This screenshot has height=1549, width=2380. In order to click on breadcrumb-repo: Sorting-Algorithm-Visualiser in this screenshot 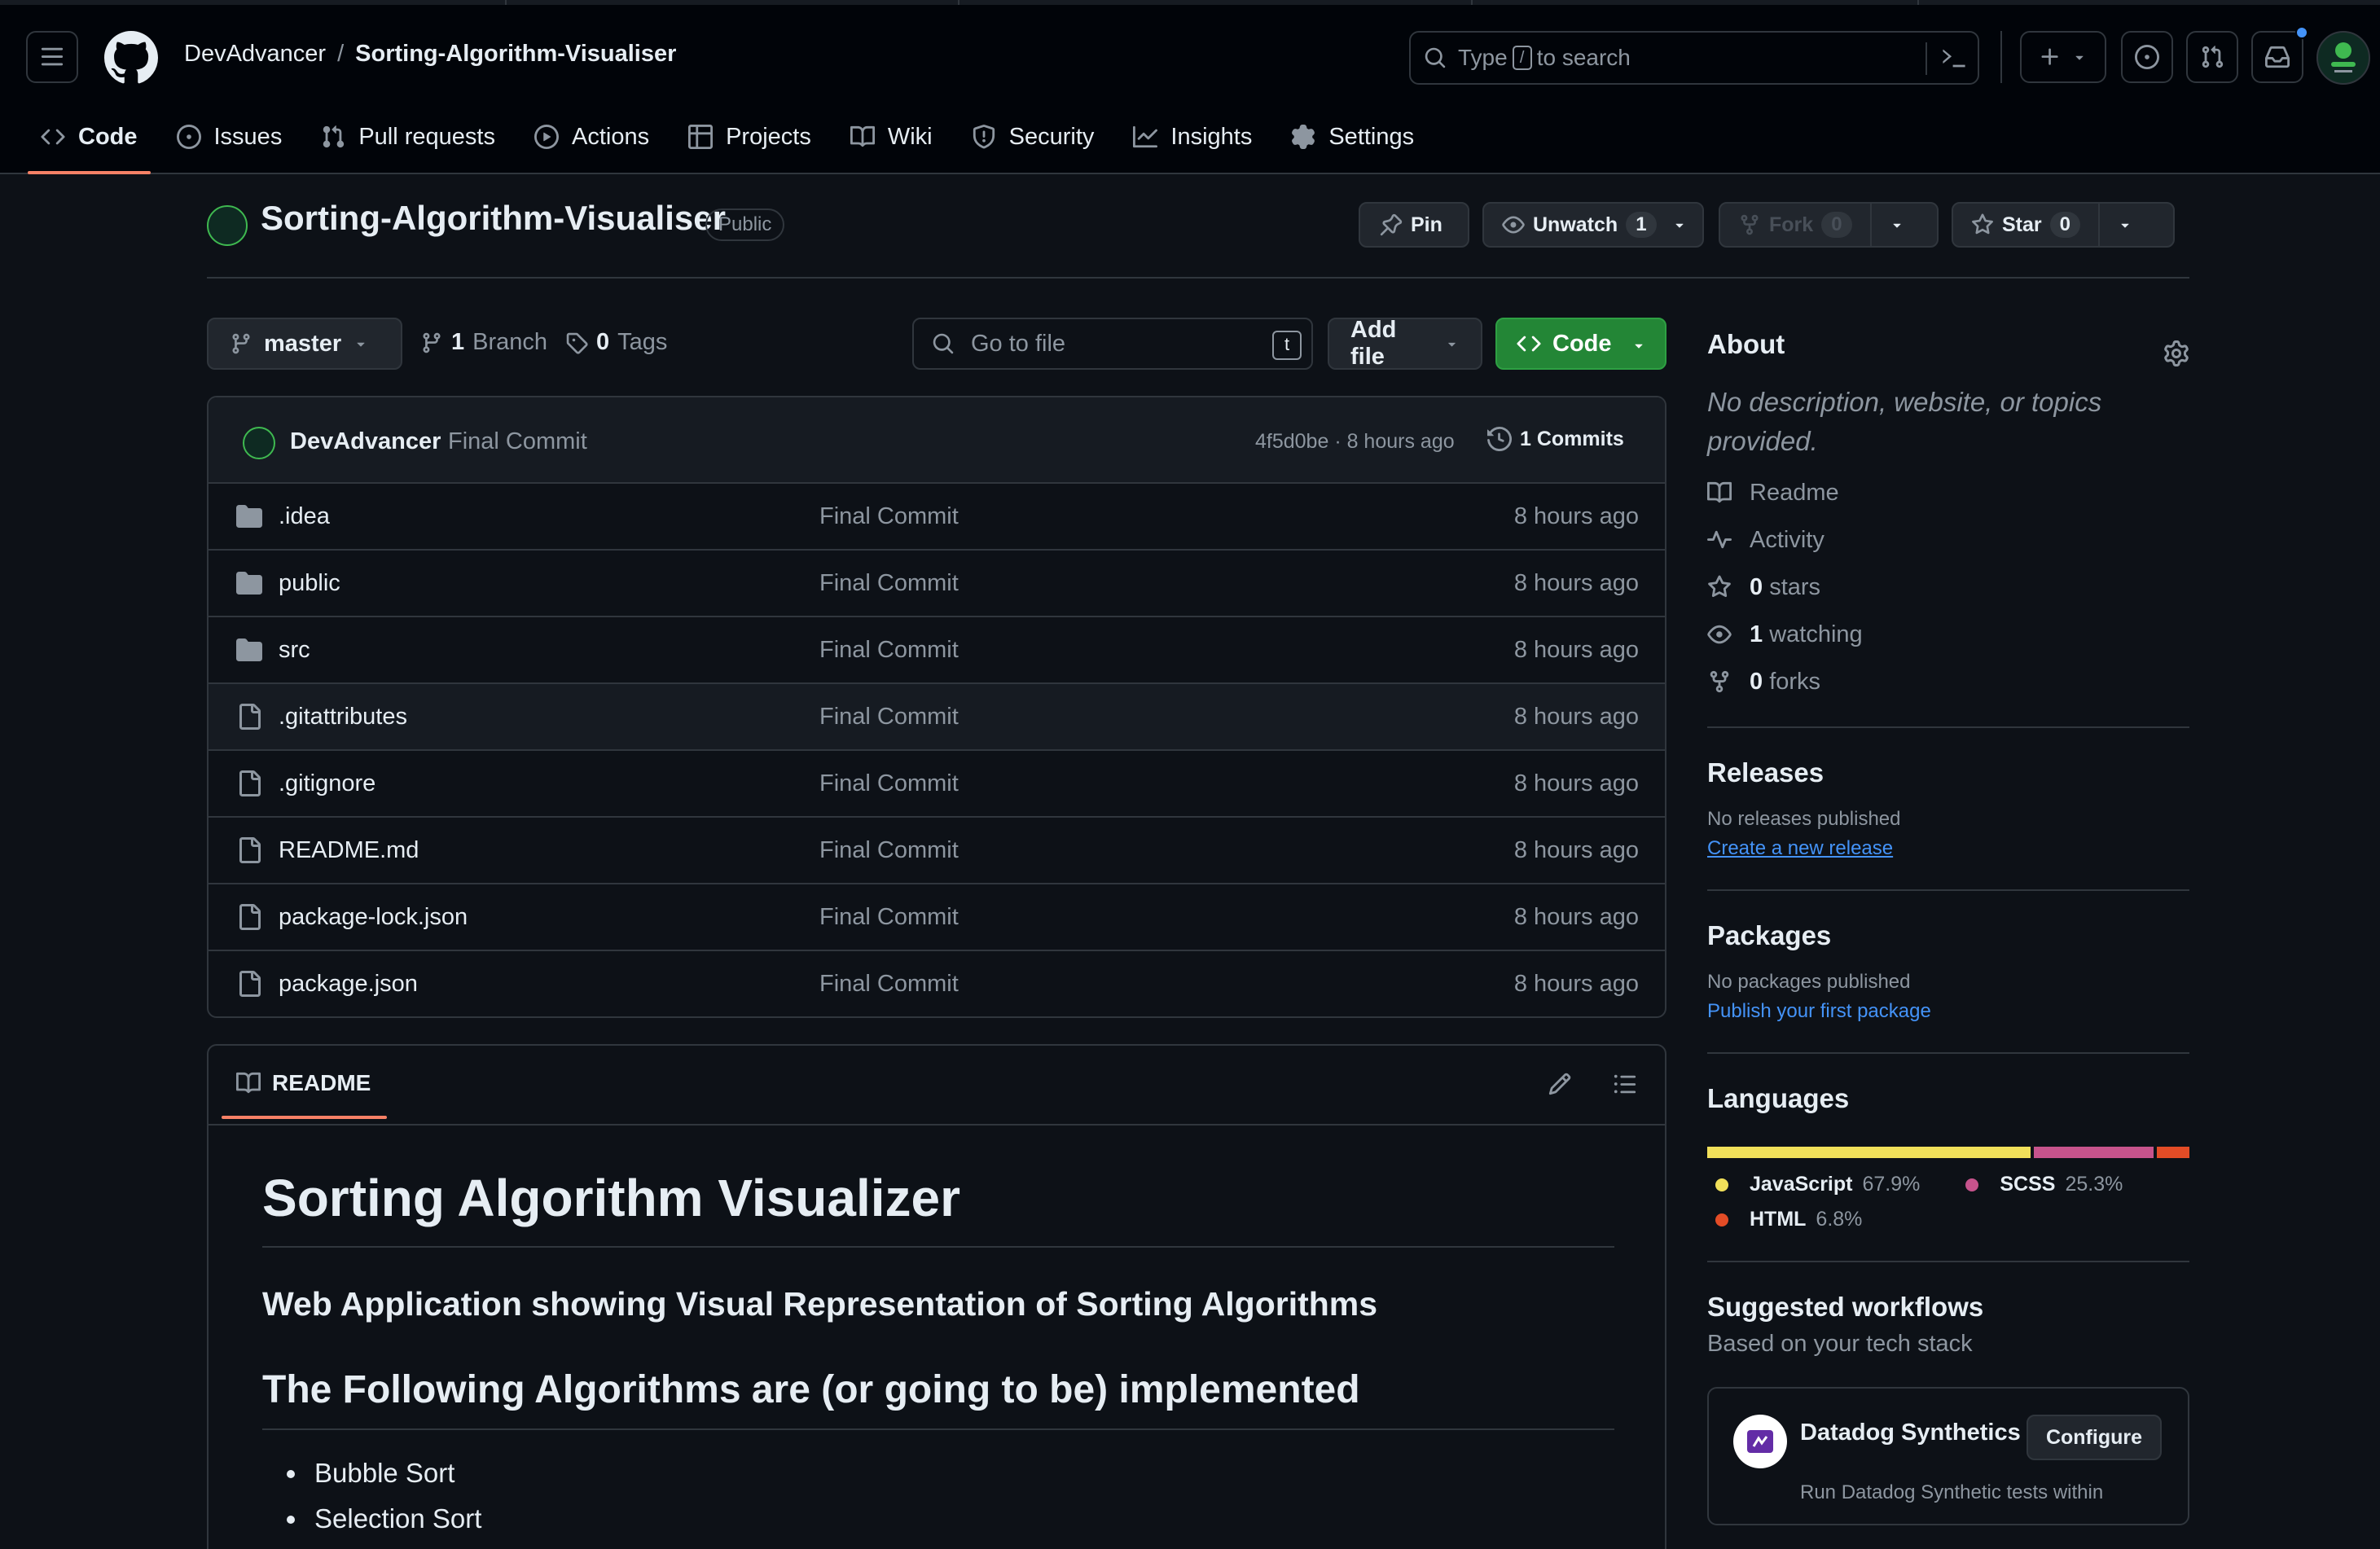, I will do `click(515, 55)`.